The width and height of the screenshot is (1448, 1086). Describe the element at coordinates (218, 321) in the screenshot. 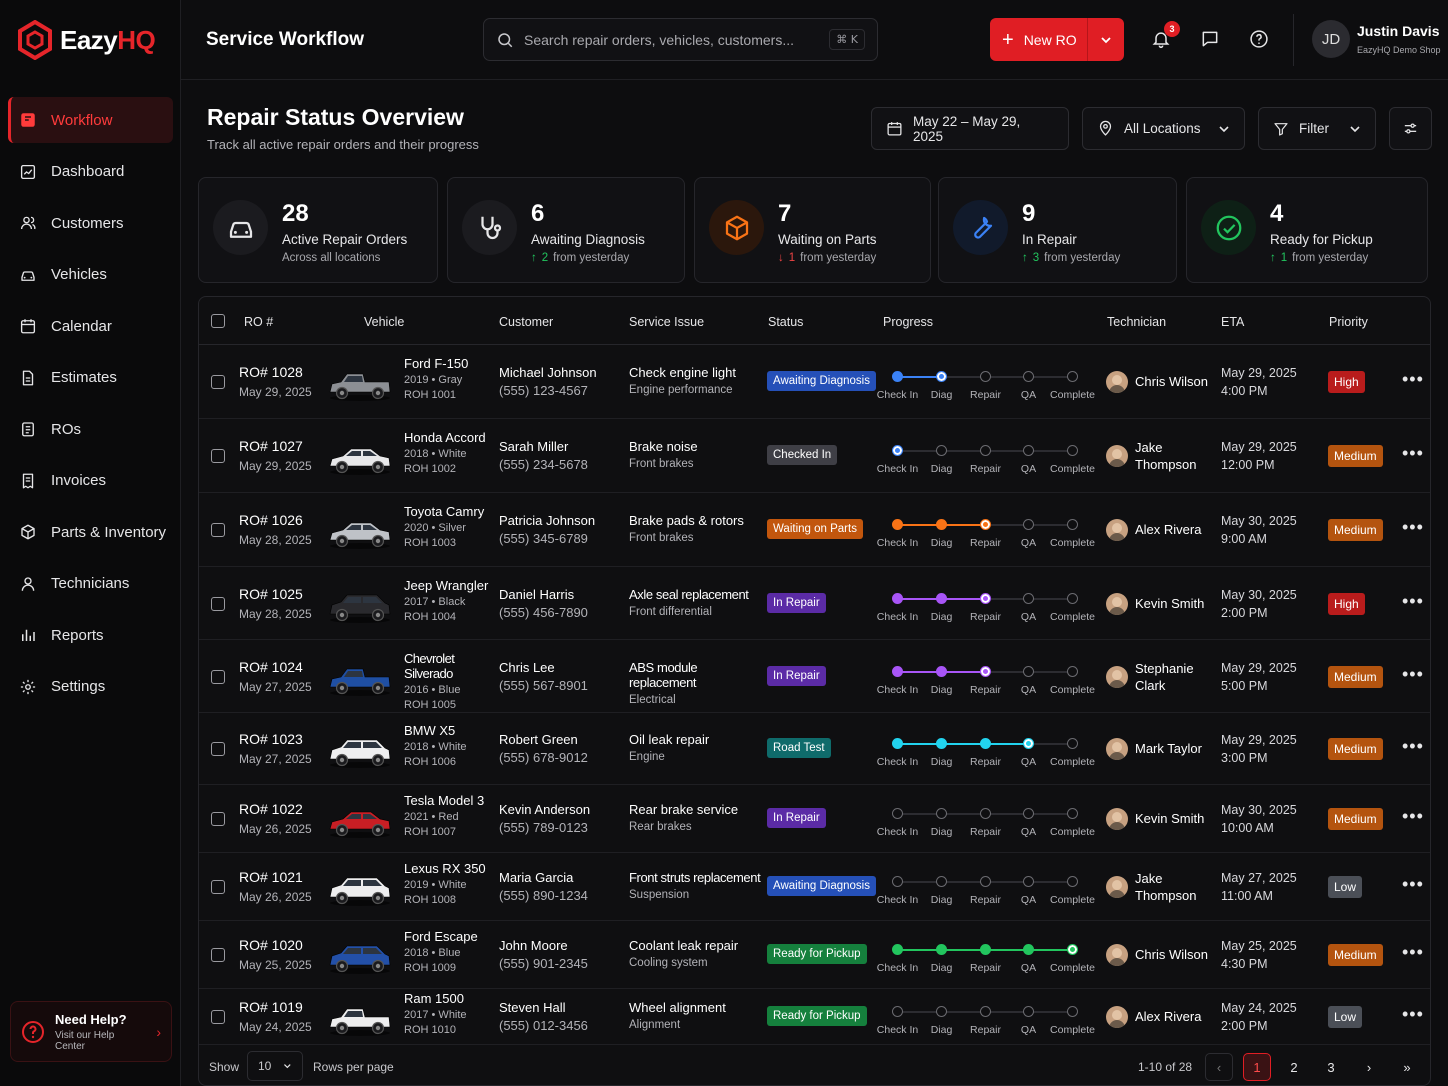

I see `select-all-checkbox` at that location.